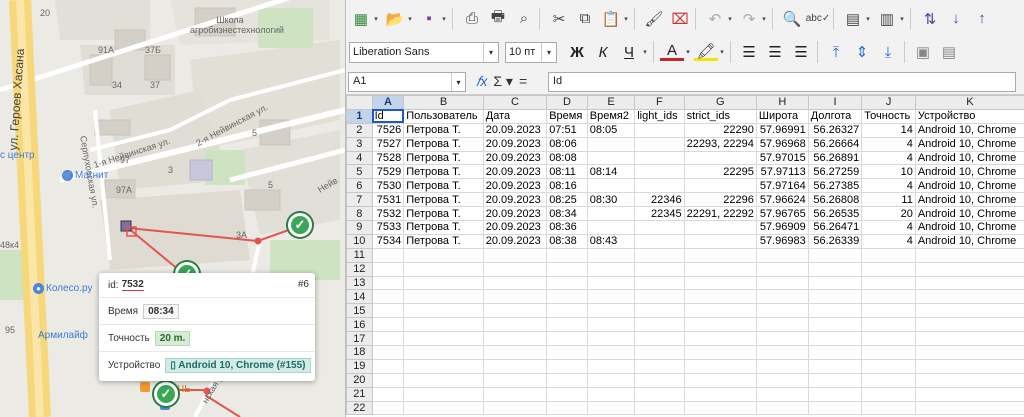 The image size is (1024, 417). Describe the element at coordinates (782, 130) in the screenshot. I see `cell: 57.96991` at that location.